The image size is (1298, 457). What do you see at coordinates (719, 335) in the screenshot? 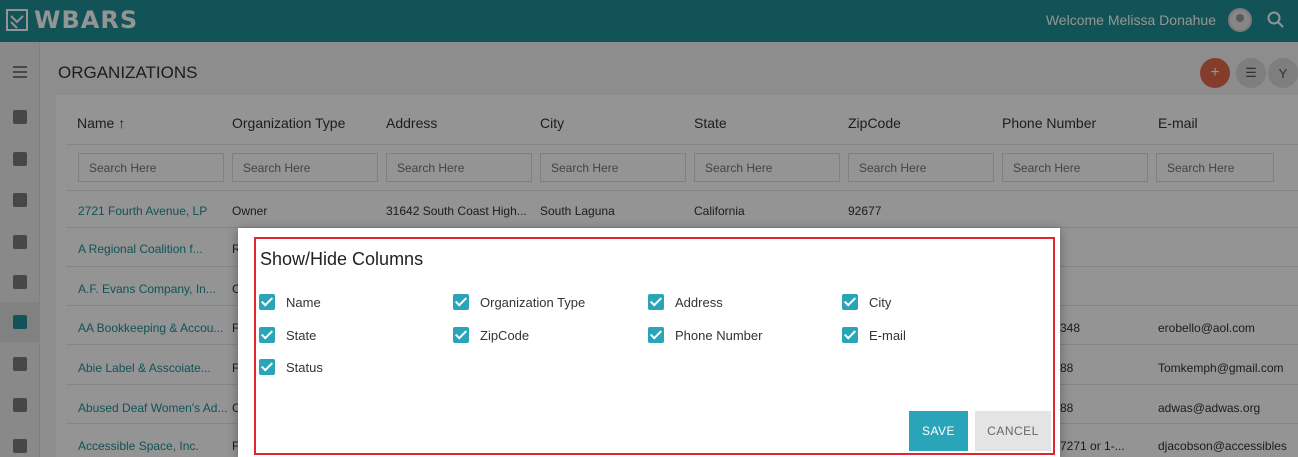
I see `column-toggle-label: Phone Number` at bounding box center [719, 335].